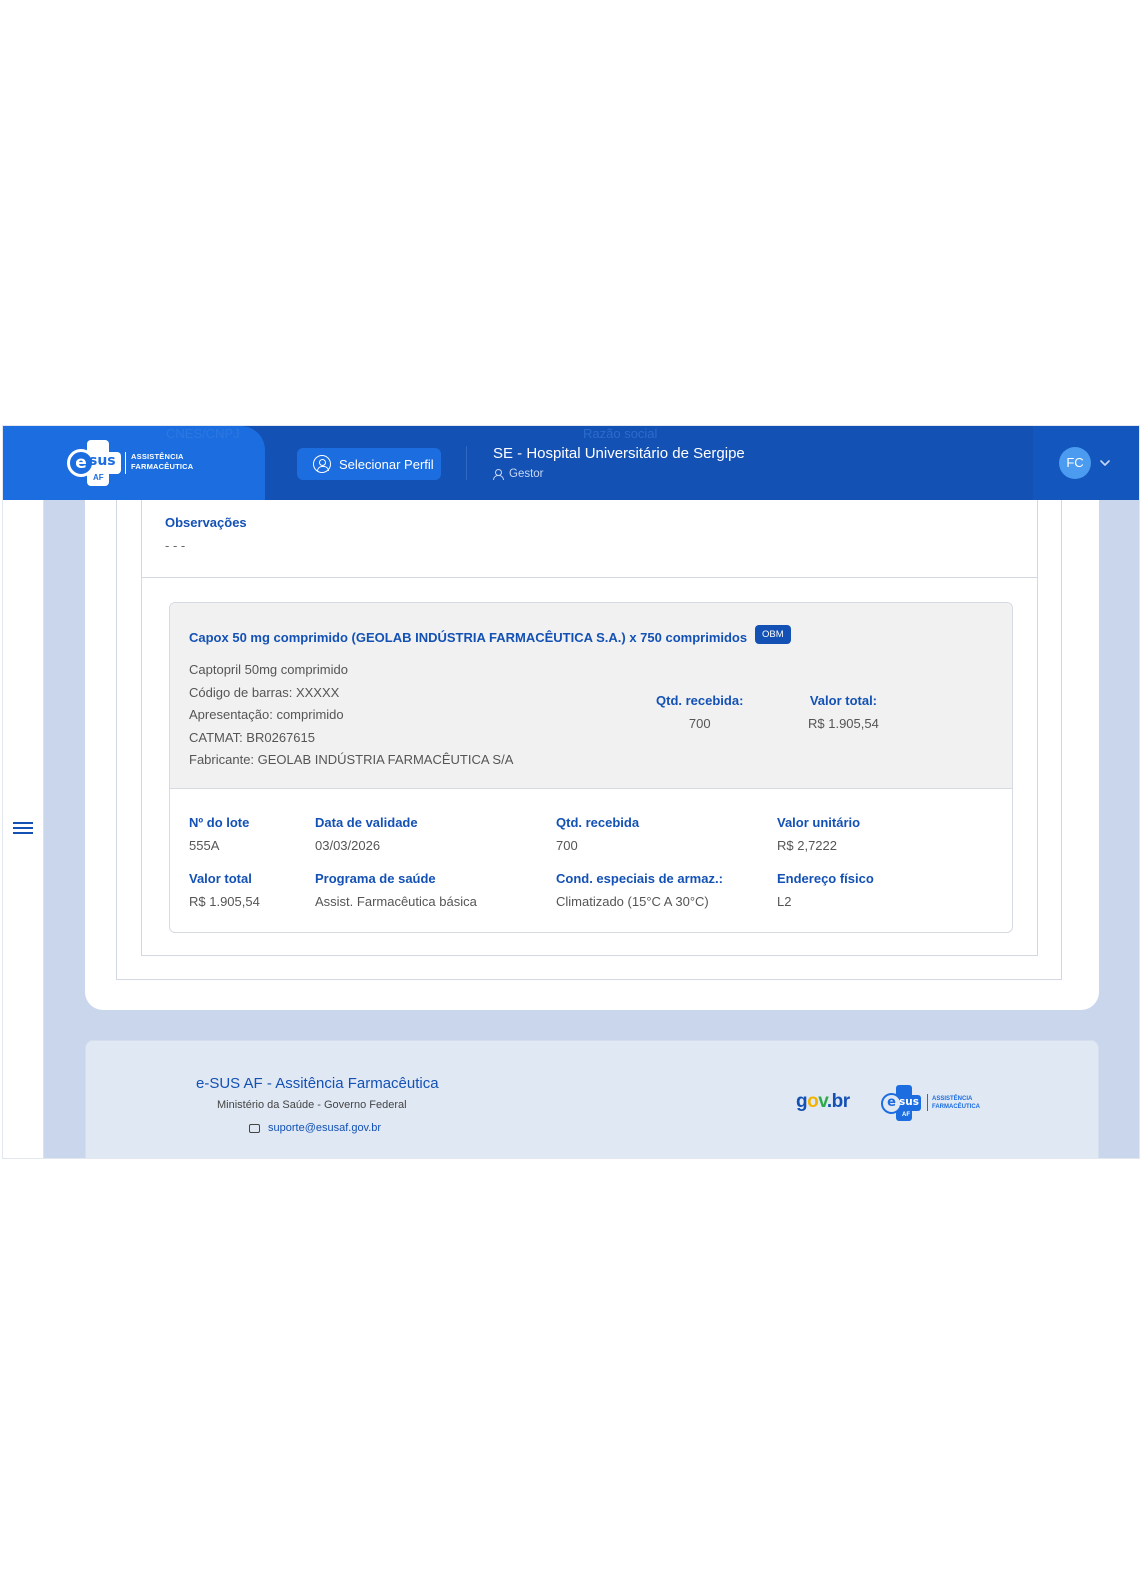  I want to click on detail-line: Captopril 50mg comprimido, so click(268, 669).